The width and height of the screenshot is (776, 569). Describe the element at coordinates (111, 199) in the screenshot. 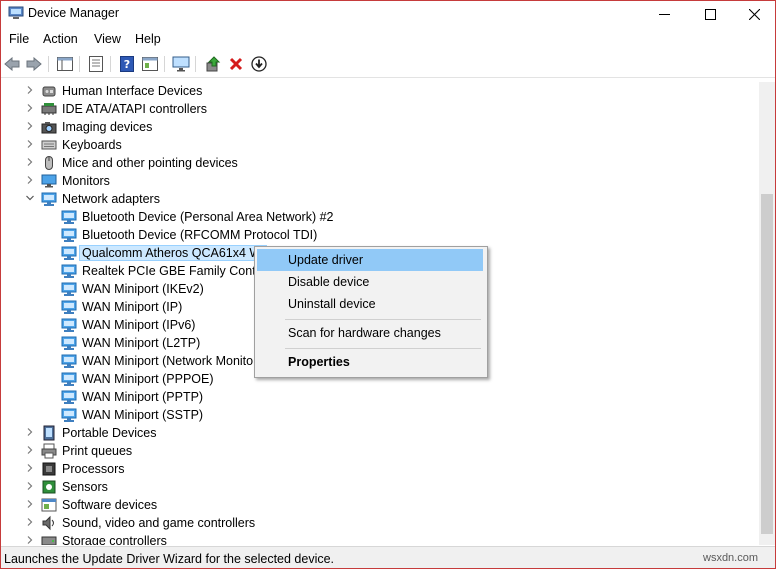

I see `tree-item-label: Network adapters` at that location.